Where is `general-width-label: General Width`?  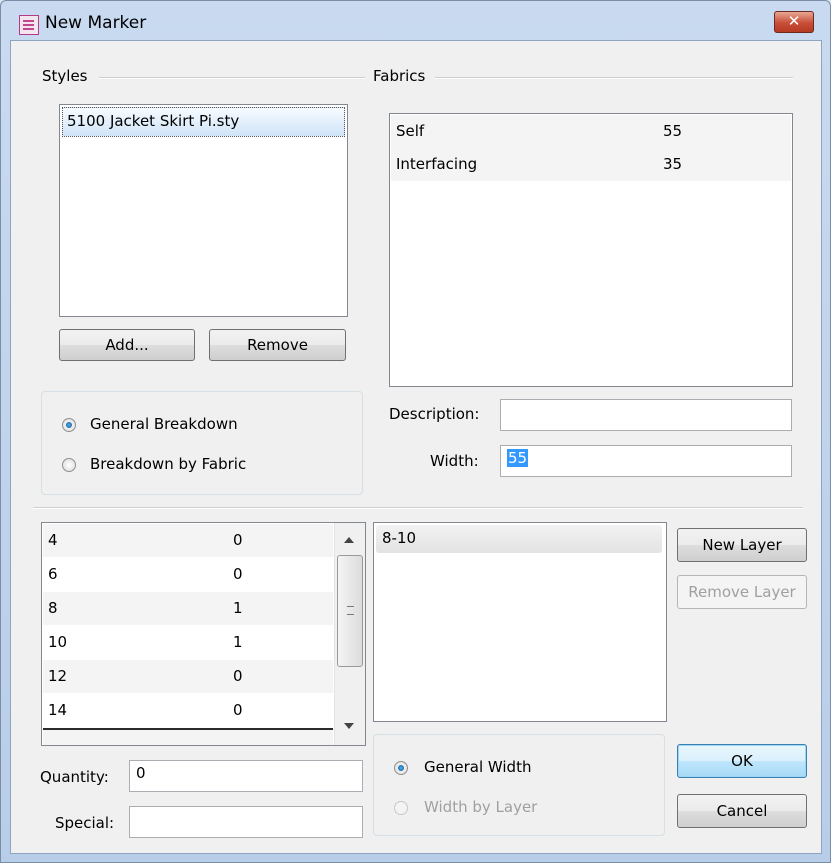
general-width-label: General Width is located at coordinates (478, 767).